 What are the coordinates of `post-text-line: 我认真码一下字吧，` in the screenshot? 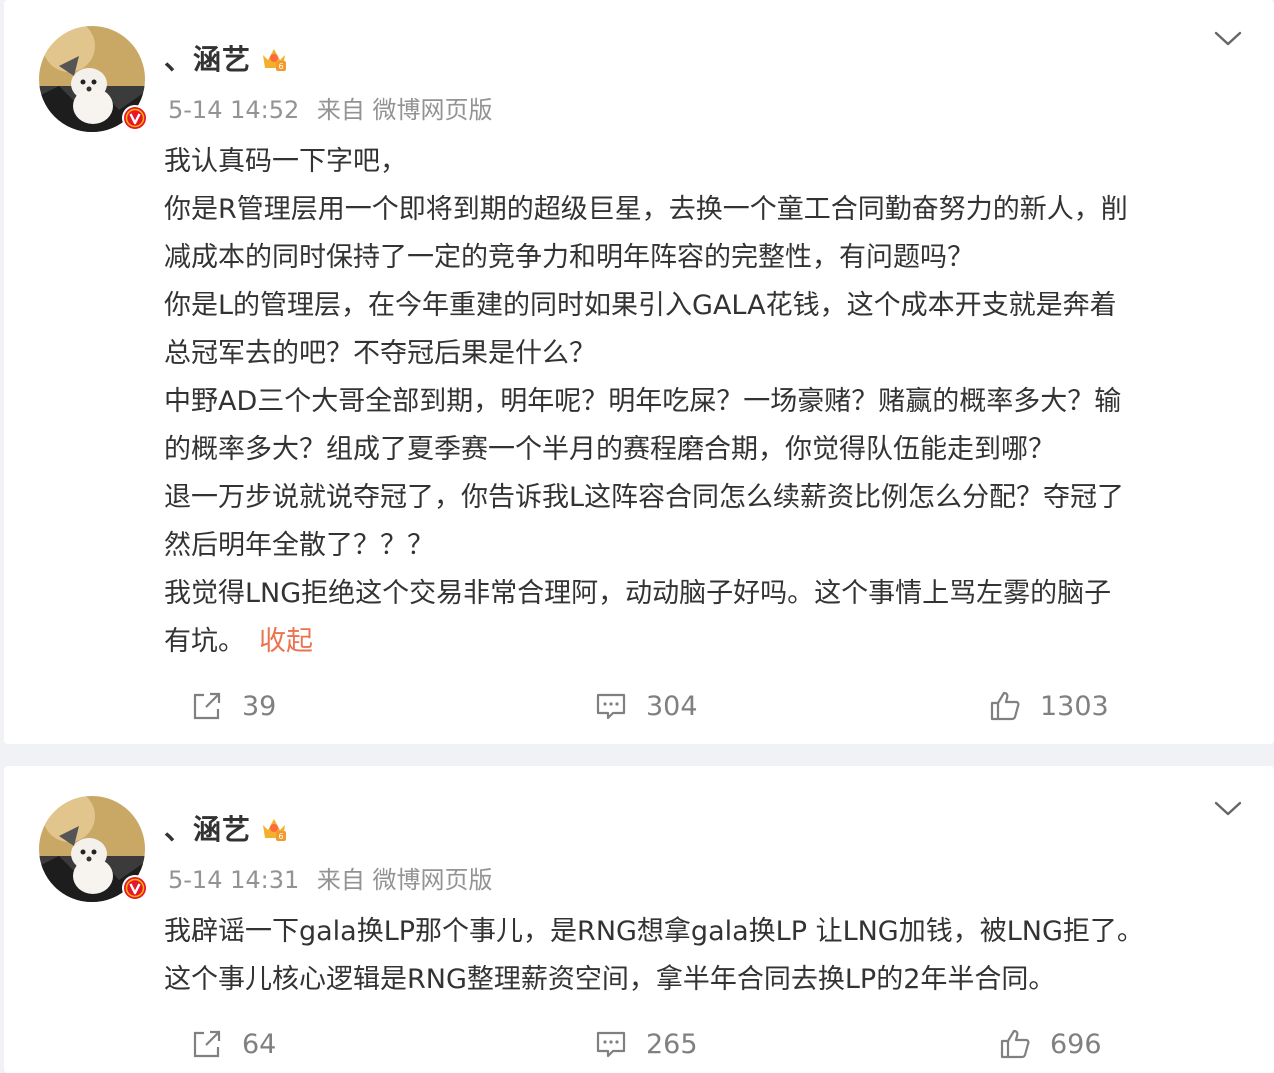 It's located at (285, 161).